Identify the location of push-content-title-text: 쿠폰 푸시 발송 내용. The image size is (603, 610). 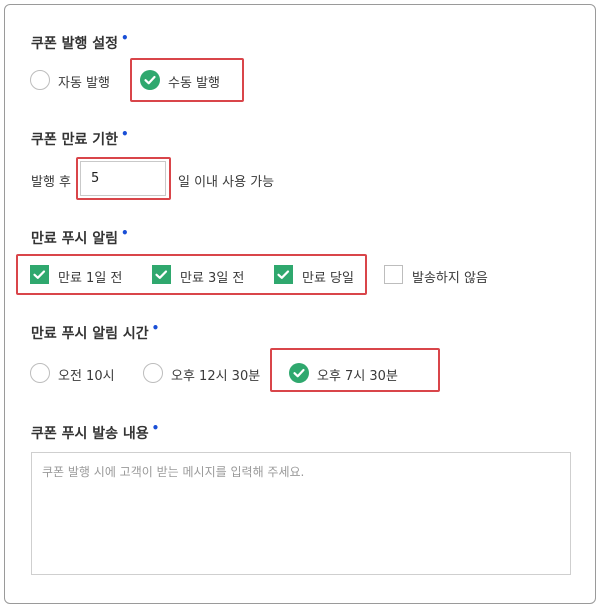
(90, 434).